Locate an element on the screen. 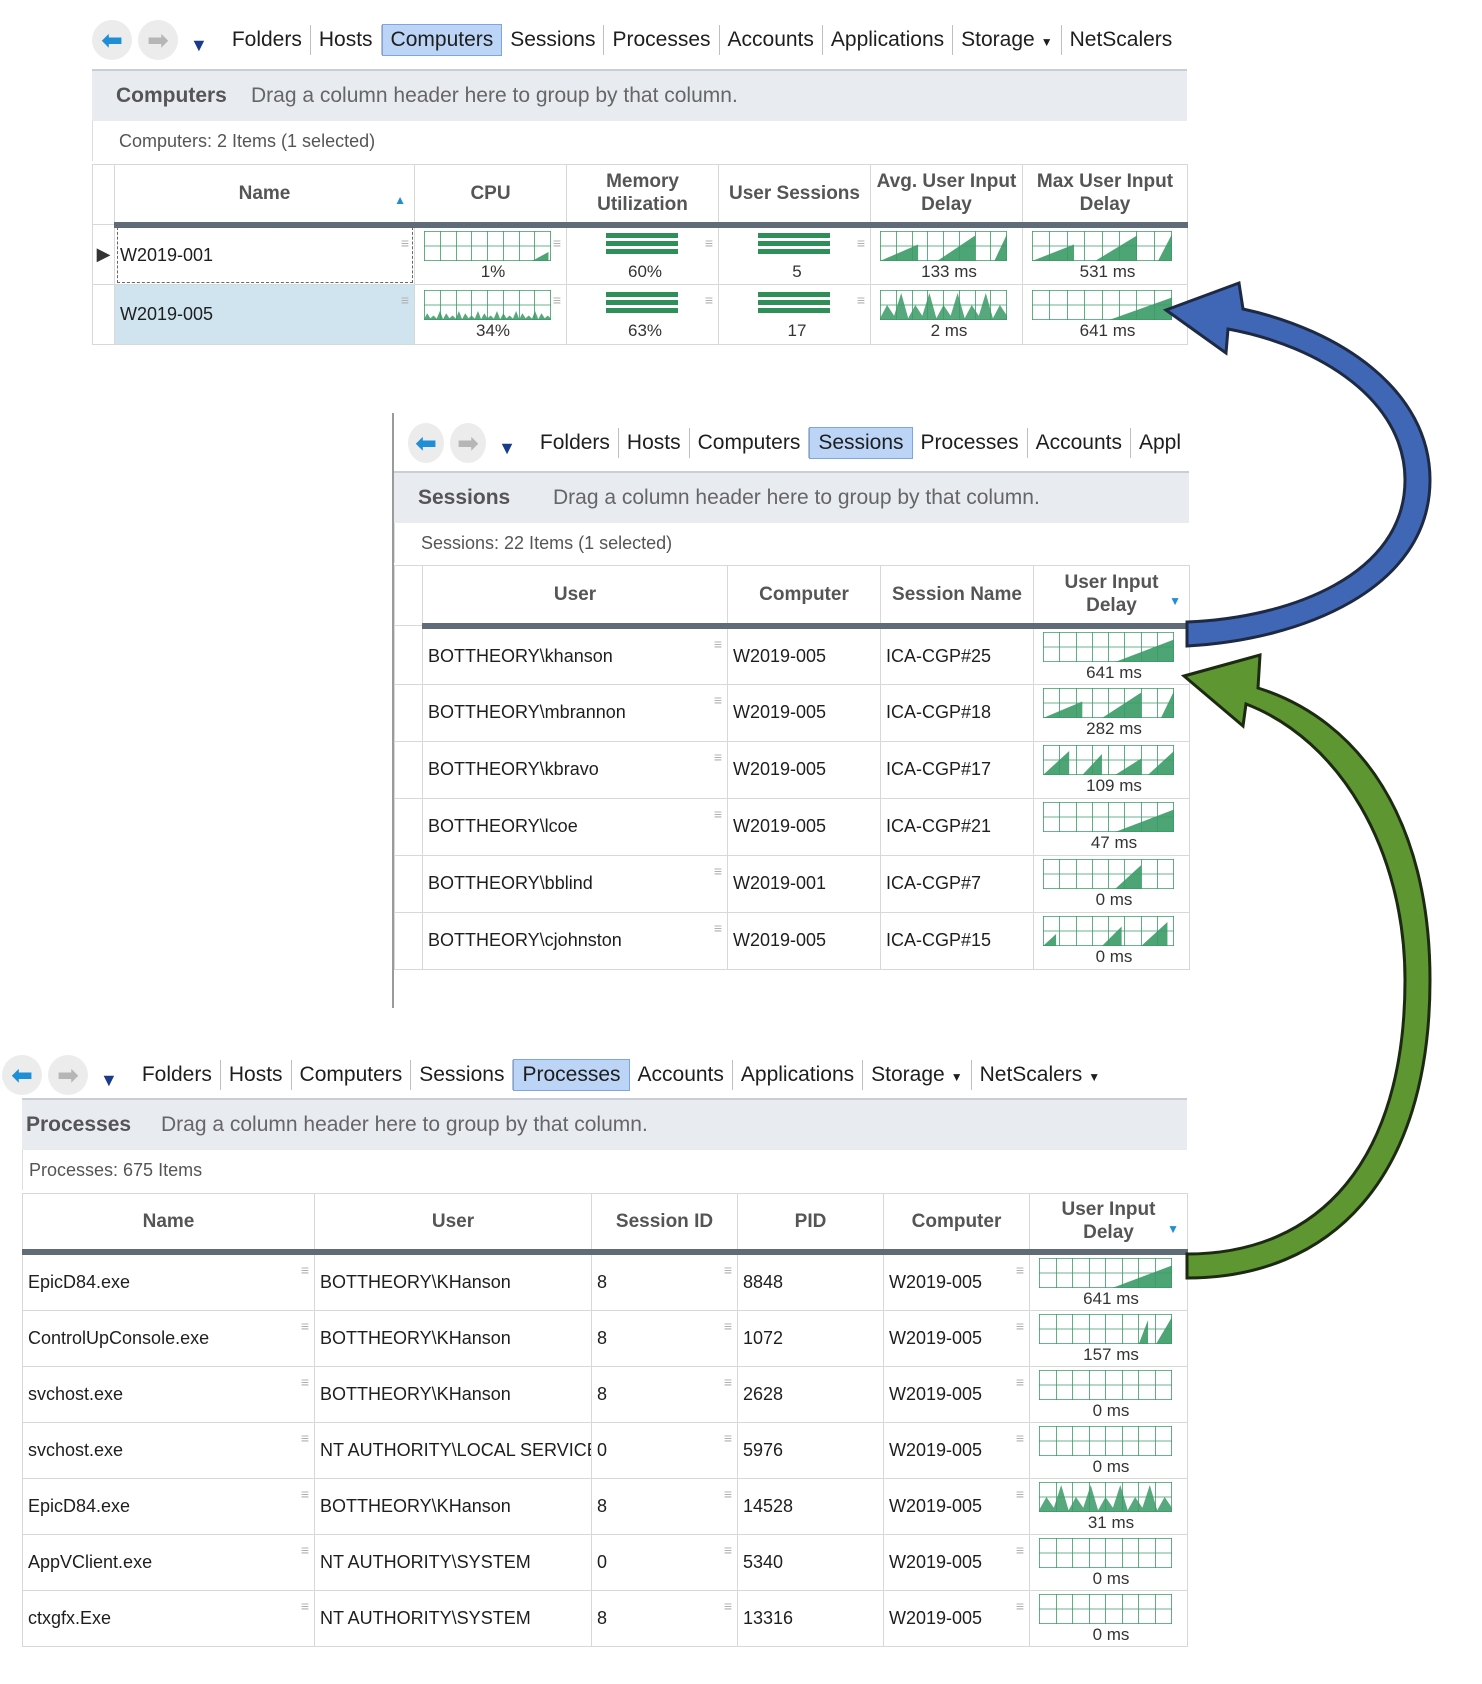 Image resolution: width=1482 pixels, height=1684 pixels. annotation-arrows is located at coordinates (1297, 780).